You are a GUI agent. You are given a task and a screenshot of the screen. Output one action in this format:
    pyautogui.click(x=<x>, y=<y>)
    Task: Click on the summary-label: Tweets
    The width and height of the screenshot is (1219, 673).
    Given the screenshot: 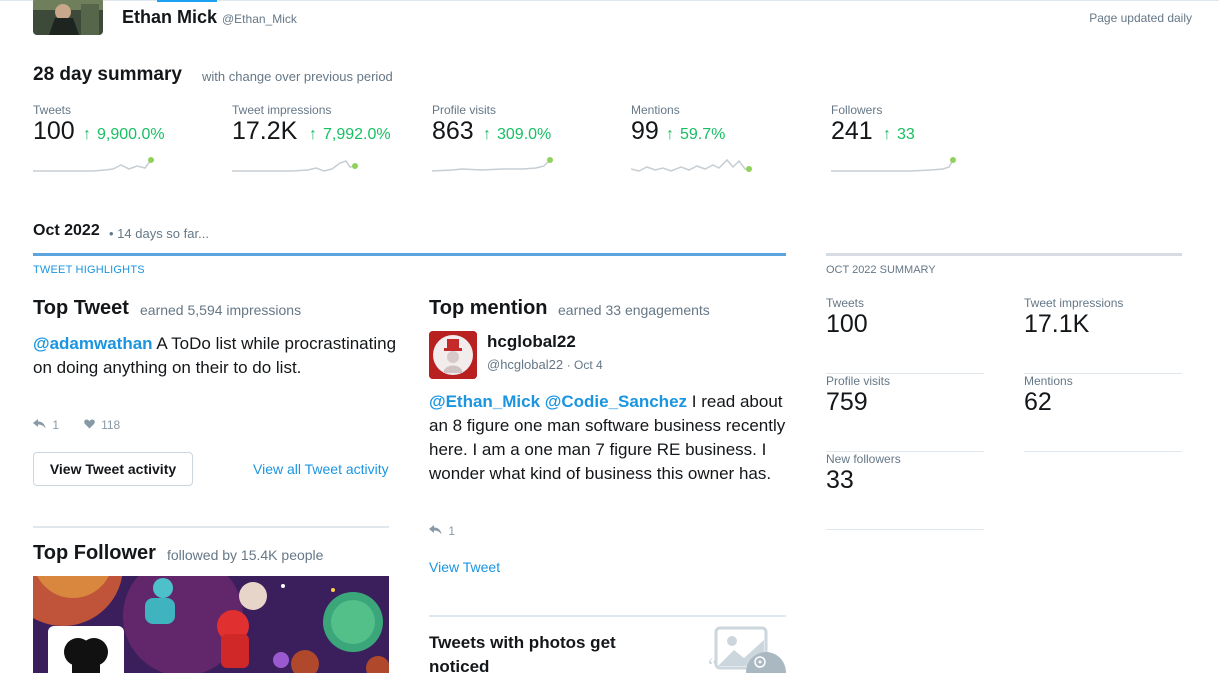 What is the action you would take?
    pyautogui.click(x=845, y=303)
    